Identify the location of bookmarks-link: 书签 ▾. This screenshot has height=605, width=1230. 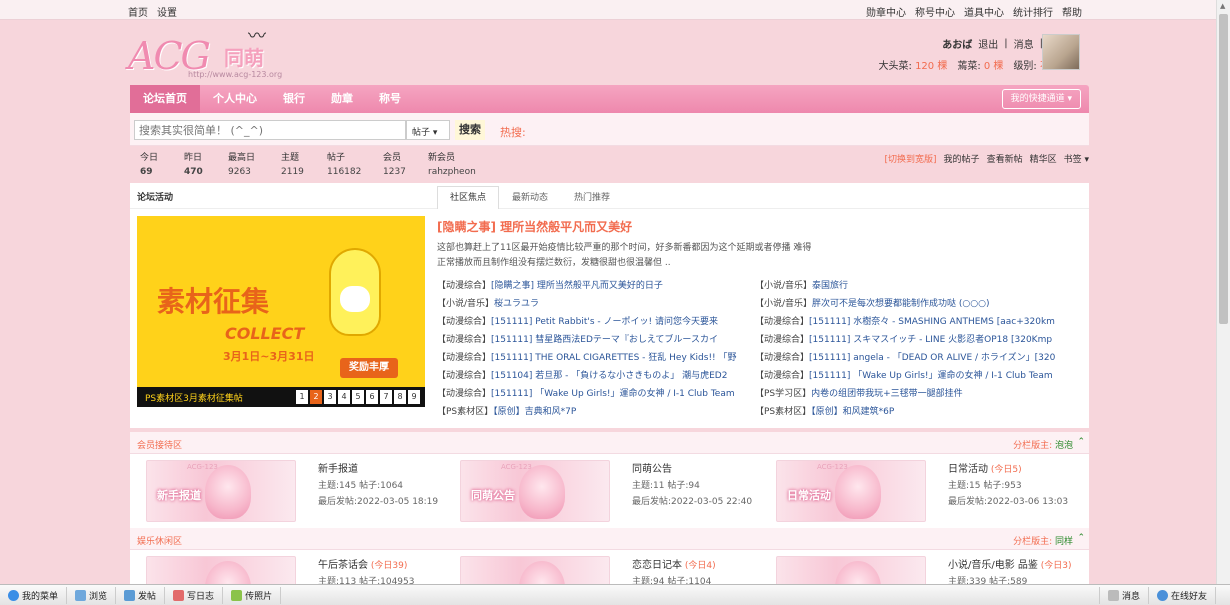
(1076, 158).